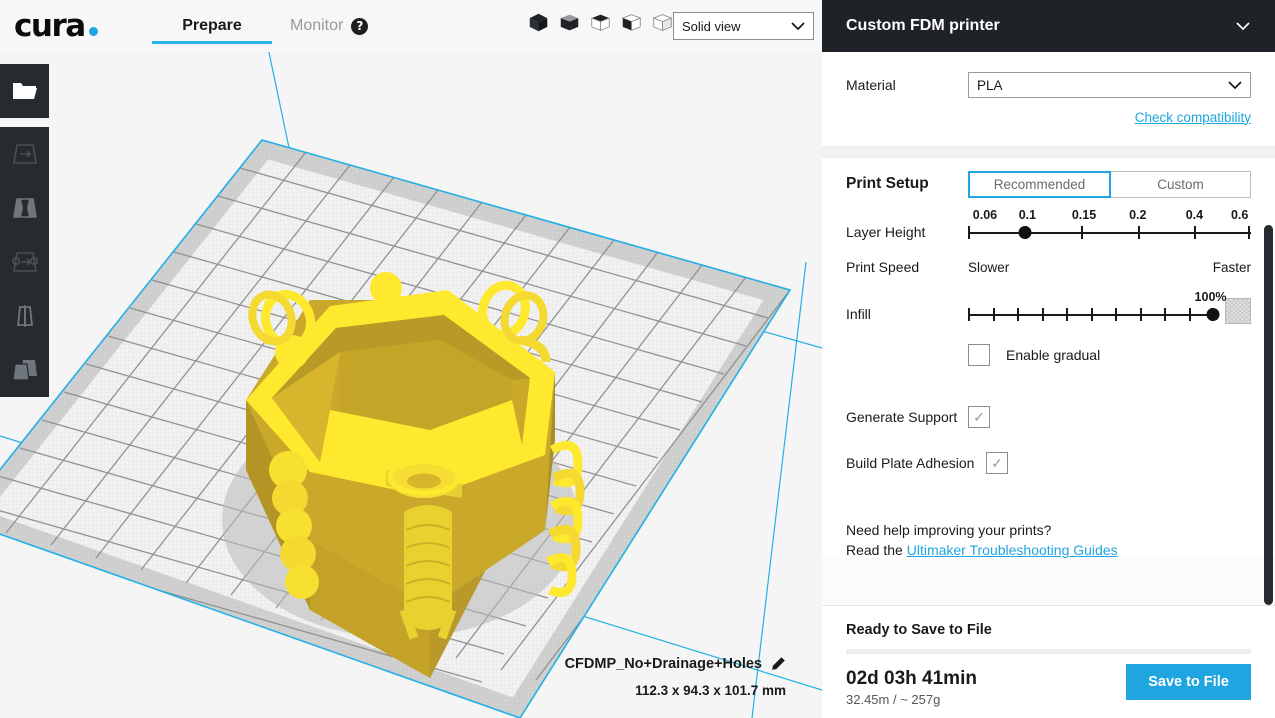 This screenshot has width=1275, height=718. I want to click on scale-tool-icon, so click(24, 208).